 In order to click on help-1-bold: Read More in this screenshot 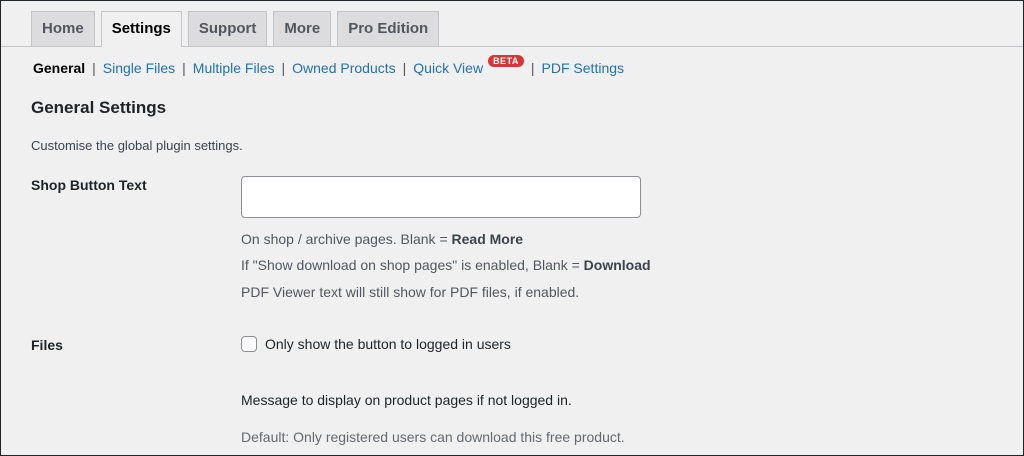, I will do `click(487, 239)`.